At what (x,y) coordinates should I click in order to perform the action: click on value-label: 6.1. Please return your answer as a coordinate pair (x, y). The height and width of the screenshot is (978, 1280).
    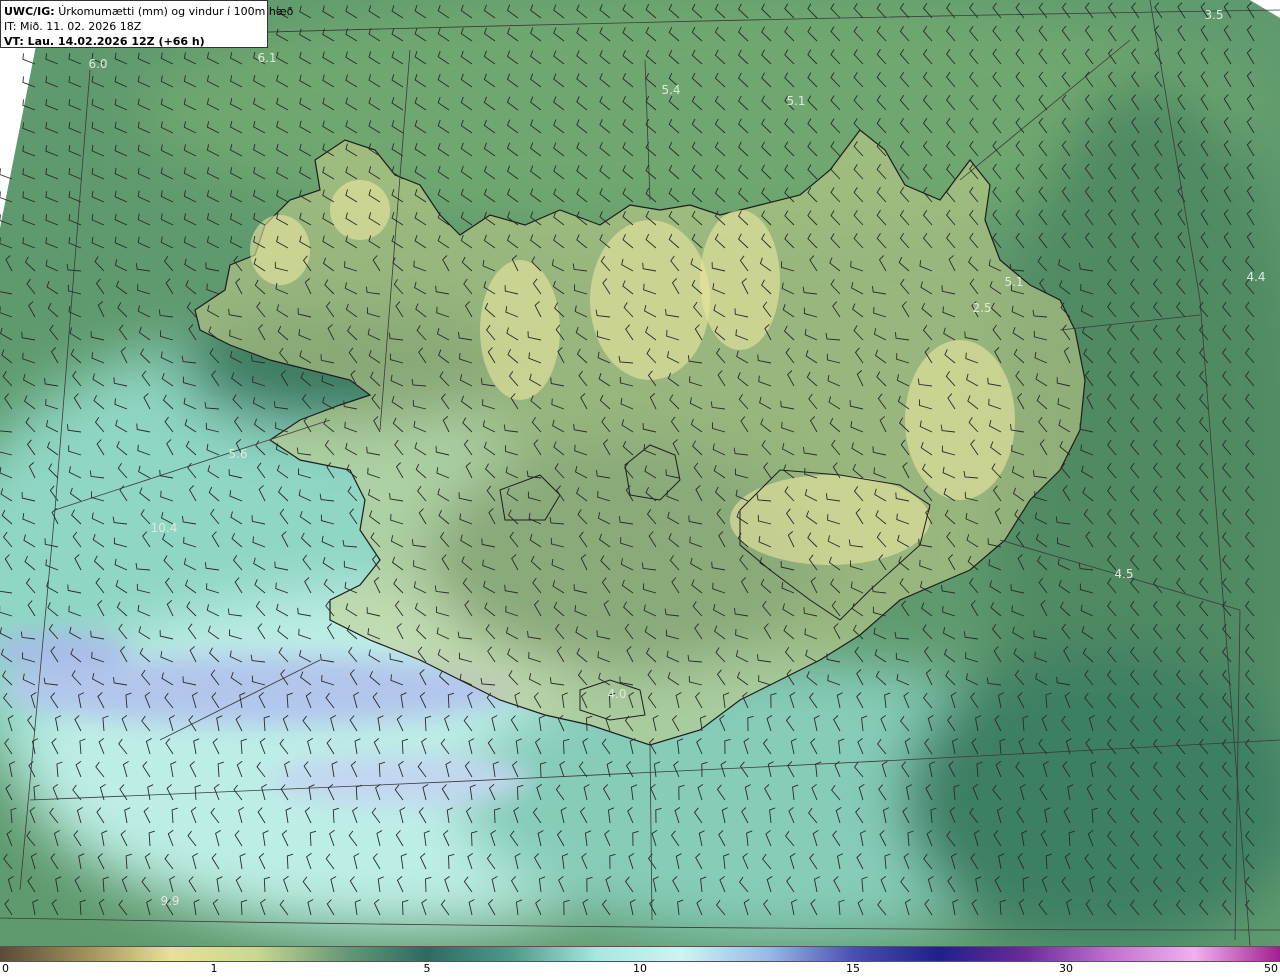
    Looking at the image, I should click on (267, 58).